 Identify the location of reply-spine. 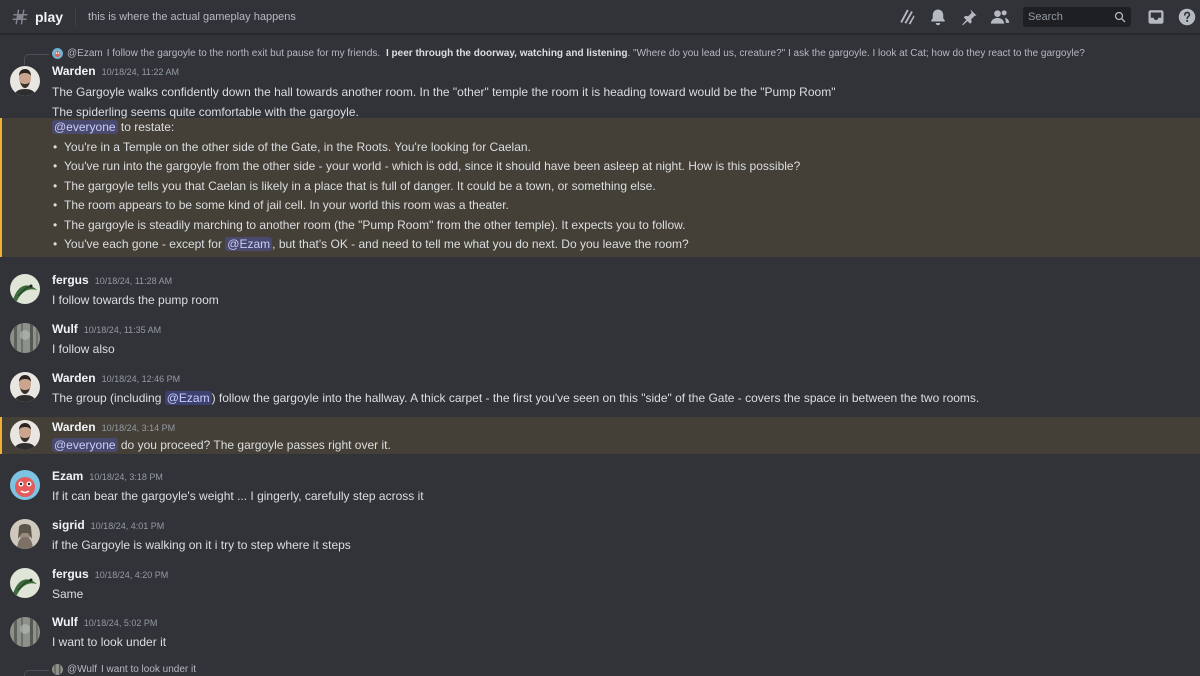
(36, 673).